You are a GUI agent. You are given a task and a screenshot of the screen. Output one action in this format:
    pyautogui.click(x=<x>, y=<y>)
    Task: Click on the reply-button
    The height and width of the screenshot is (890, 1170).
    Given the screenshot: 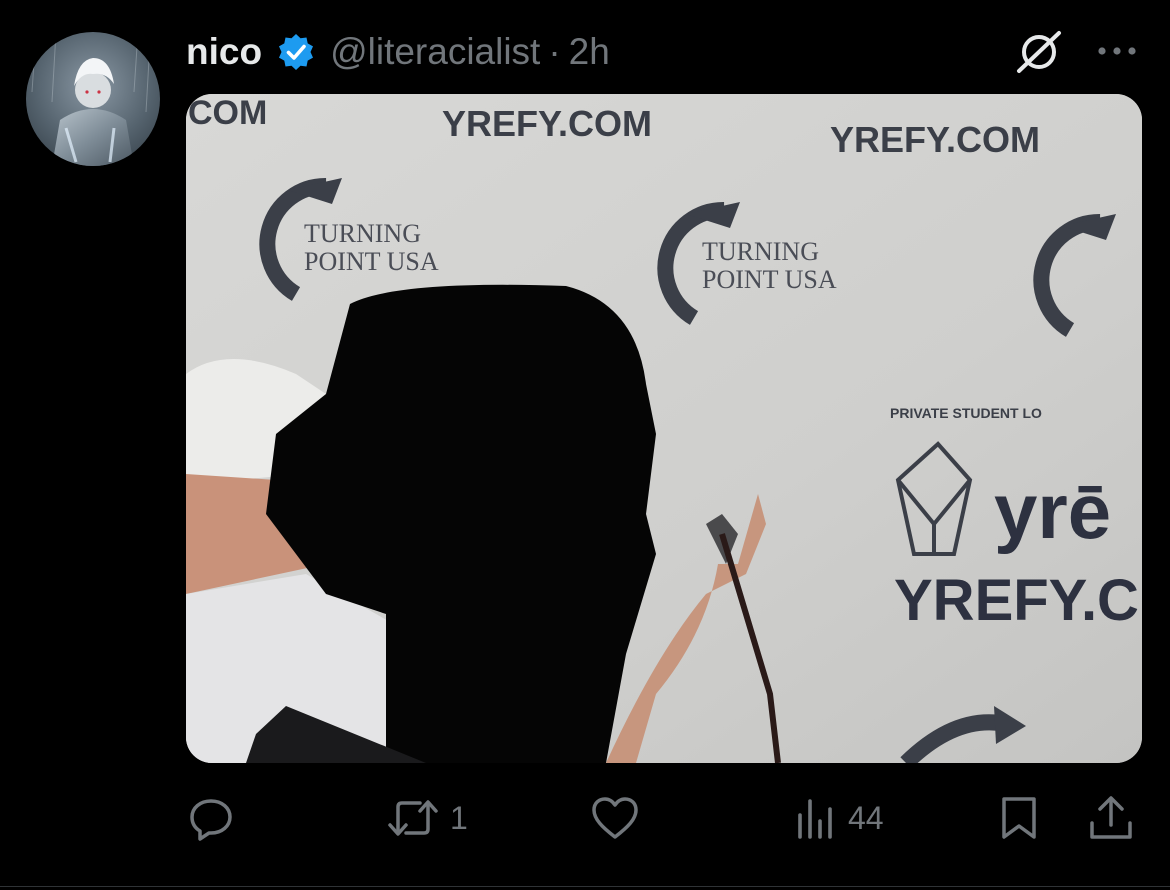 What is the action you would take?
    pyautogui.click(x=216, y=818)
    